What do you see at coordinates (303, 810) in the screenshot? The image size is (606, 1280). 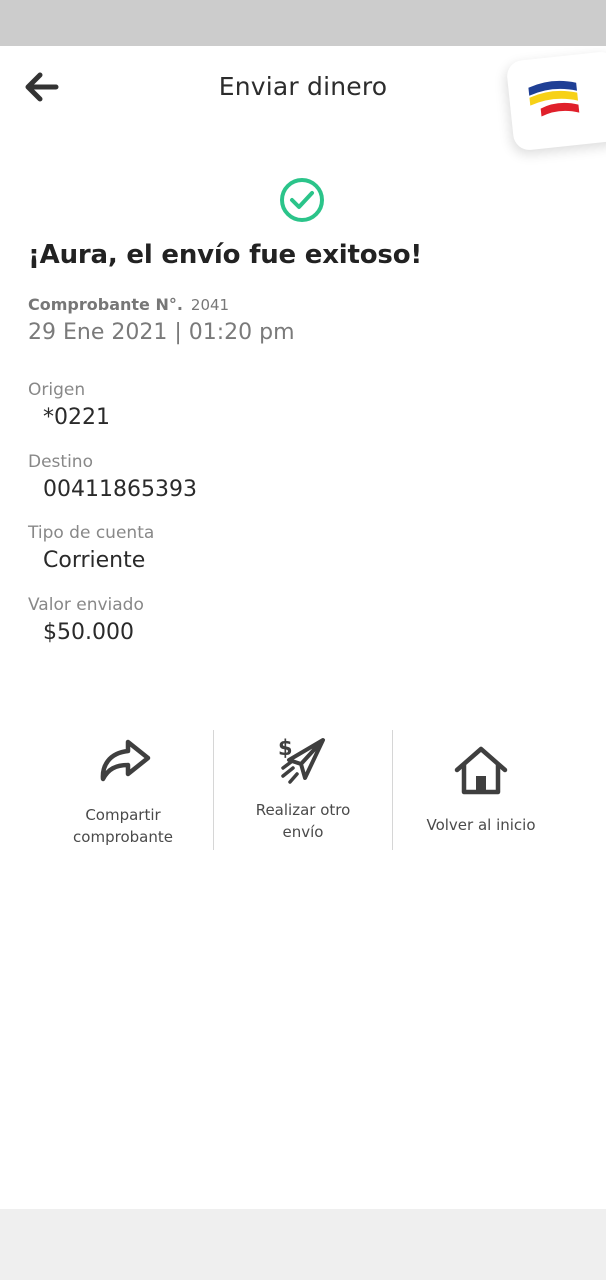 I see `new-transfer-label-line1: Realizar otro` at bounding box center [303, 810].